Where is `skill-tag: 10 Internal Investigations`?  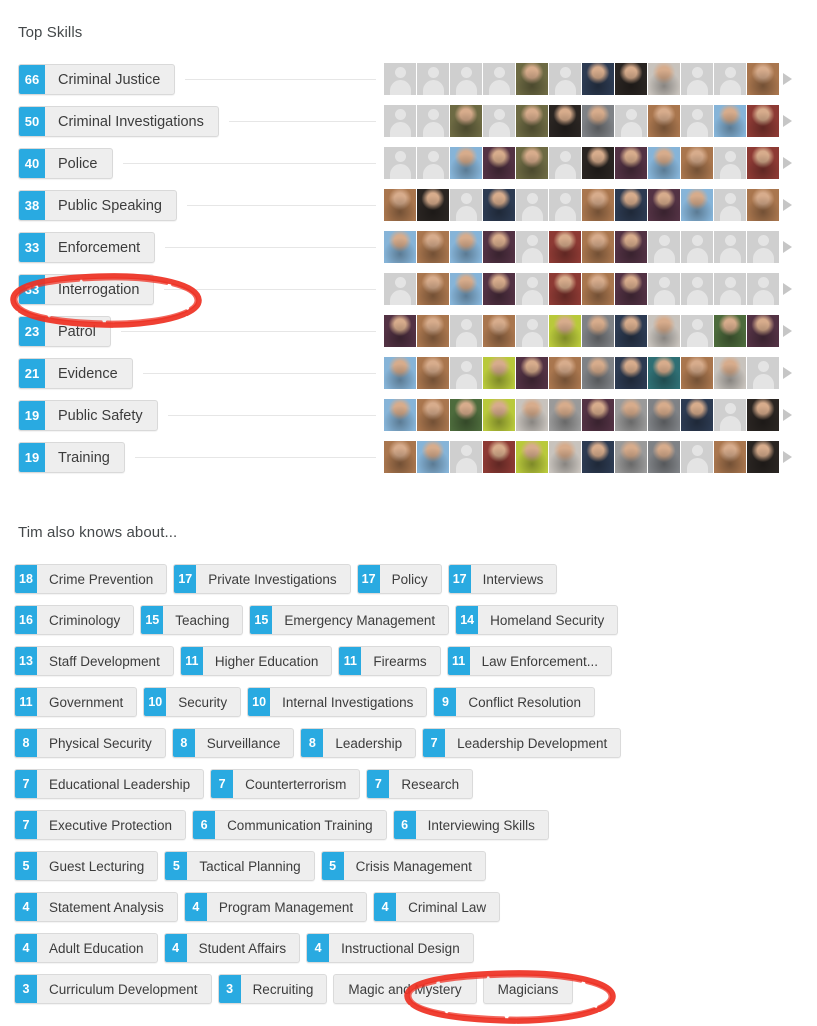 skill-tag: 10 Internal Investigations is located at coordinates (337, 702).